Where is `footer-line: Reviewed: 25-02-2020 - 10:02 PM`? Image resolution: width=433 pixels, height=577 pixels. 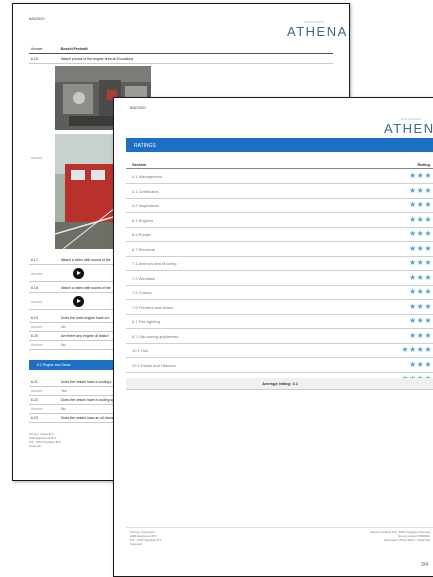
footer-line: Reviewed: 25-02-2020 - 10:02 PM is located at coordinates (407, 540).